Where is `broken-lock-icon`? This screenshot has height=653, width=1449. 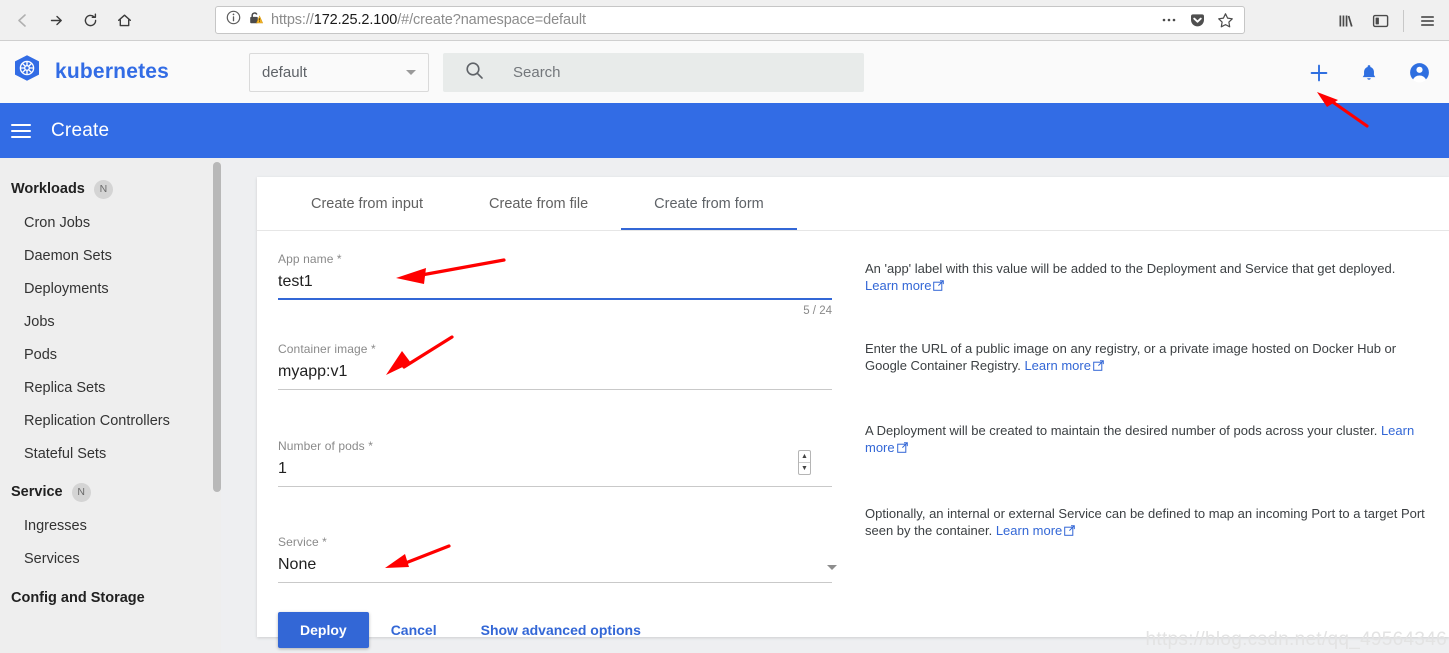 broken-lock-icon is located at coordinates (256, 20).